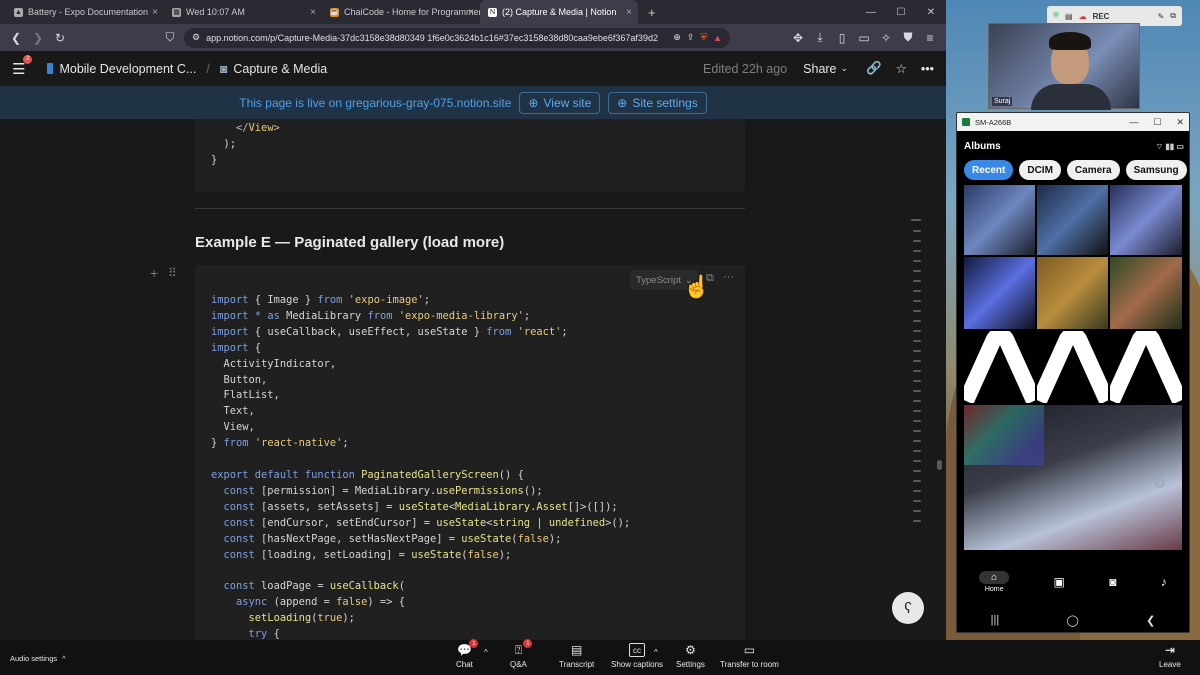  I want to click on notes-icon: ▤, so click(1069, 16).